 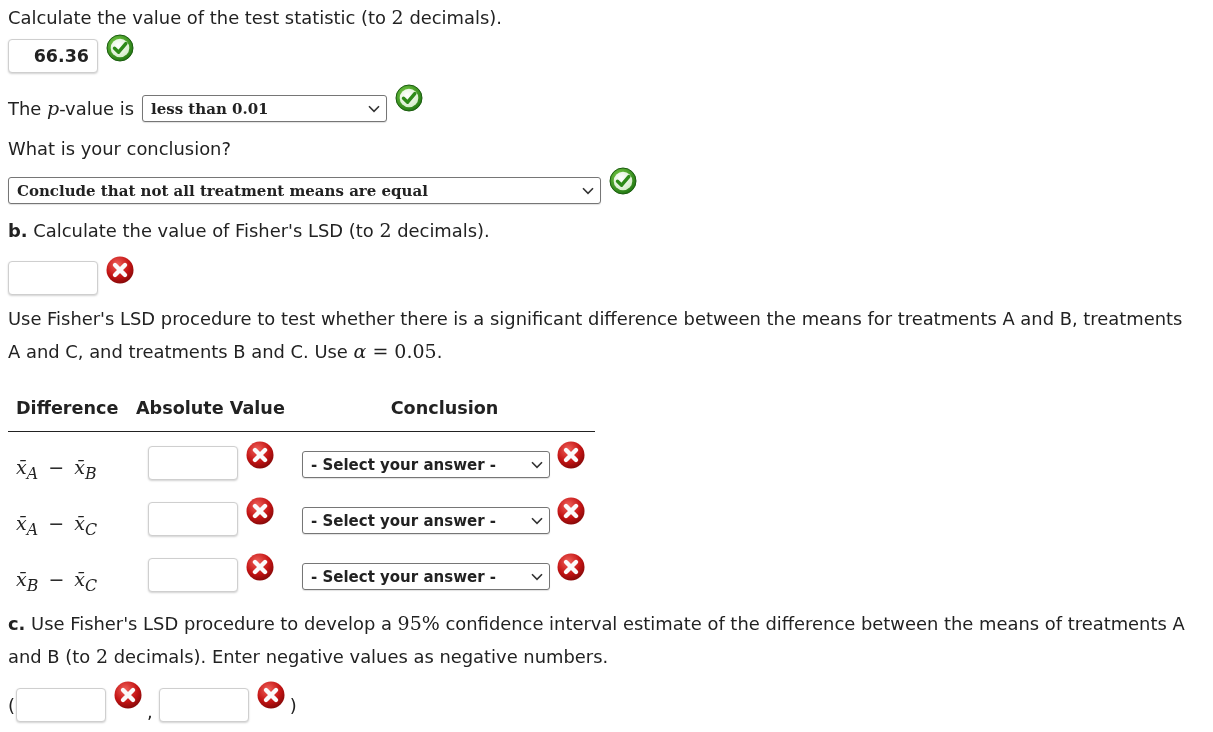 What do you see at coordinates (71, 108) in the screenshot?
I see `question-label: The p-value is` at bounding box center [71, 108].